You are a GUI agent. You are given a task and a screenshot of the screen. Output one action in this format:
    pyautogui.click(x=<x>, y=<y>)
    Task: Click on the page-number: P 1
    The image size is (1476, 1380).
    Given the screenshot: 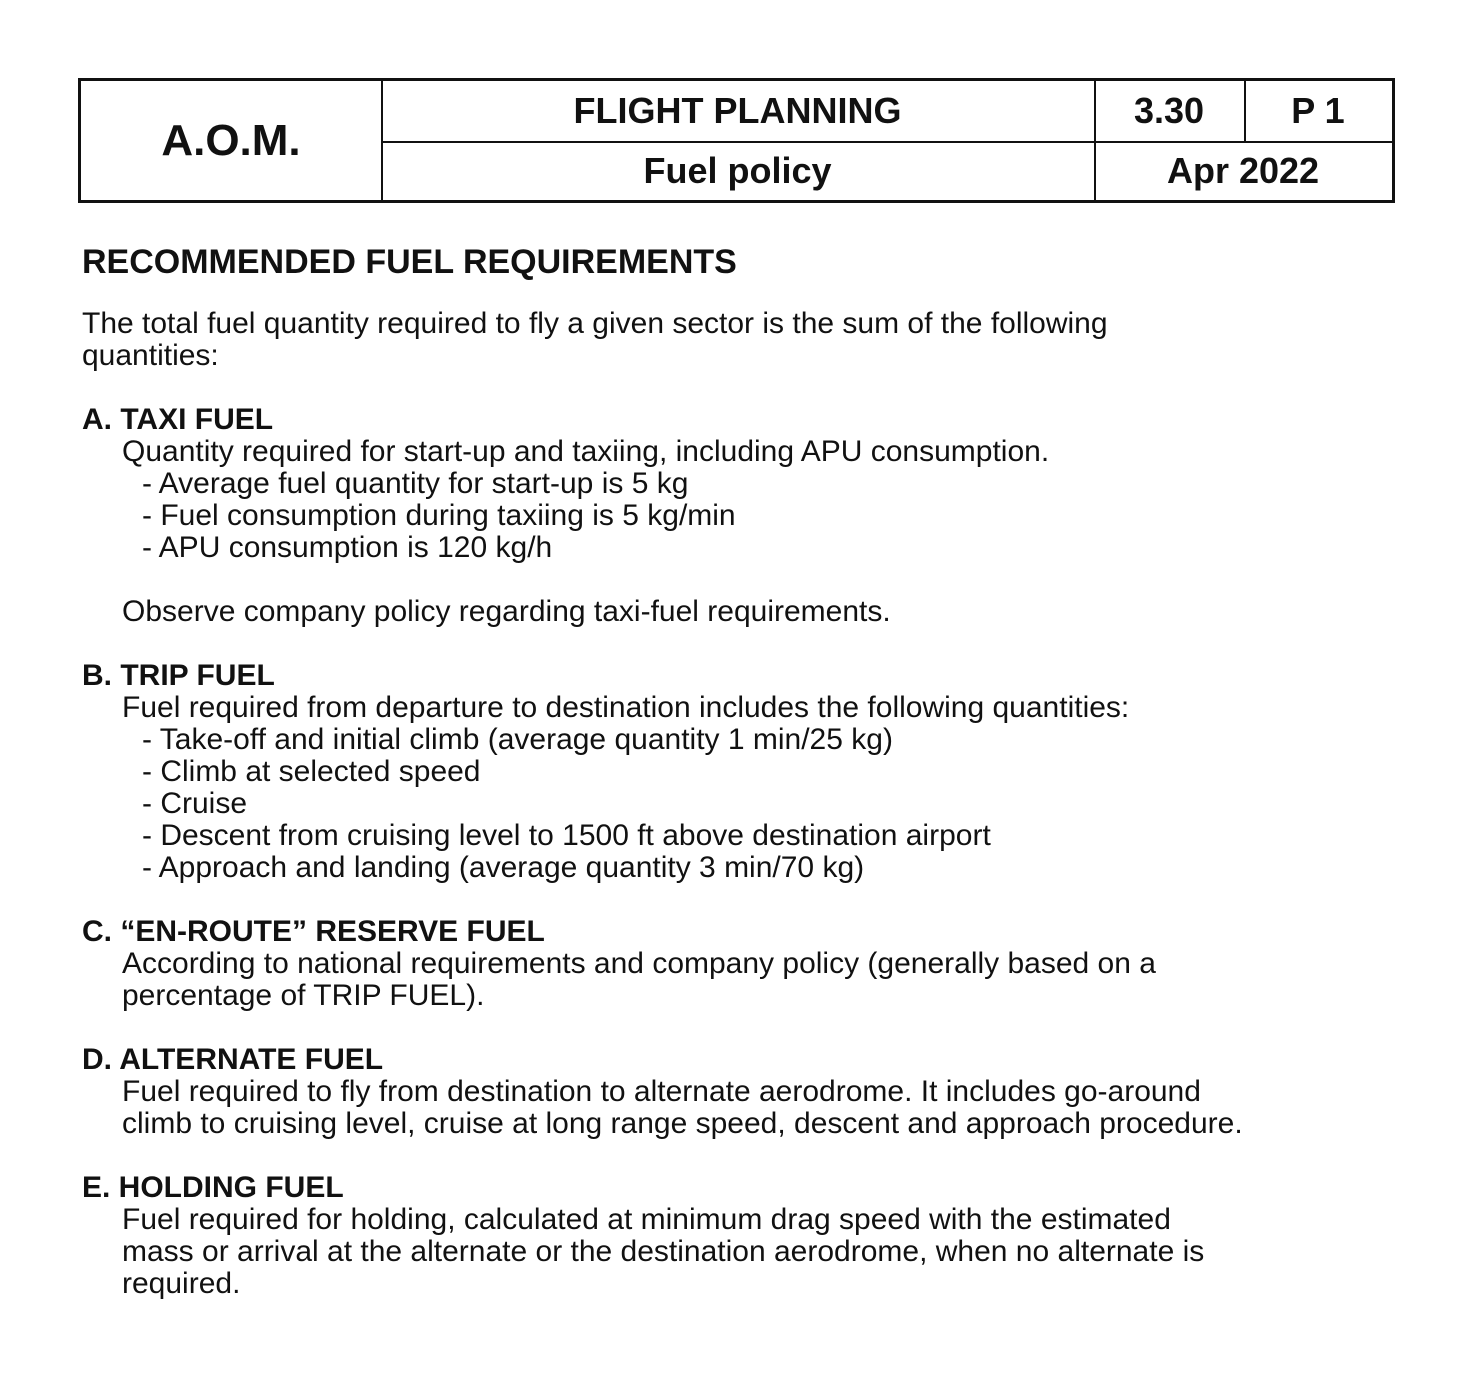 What is the action you would take?
    pyautogui.click(x=1318, y=110)
    